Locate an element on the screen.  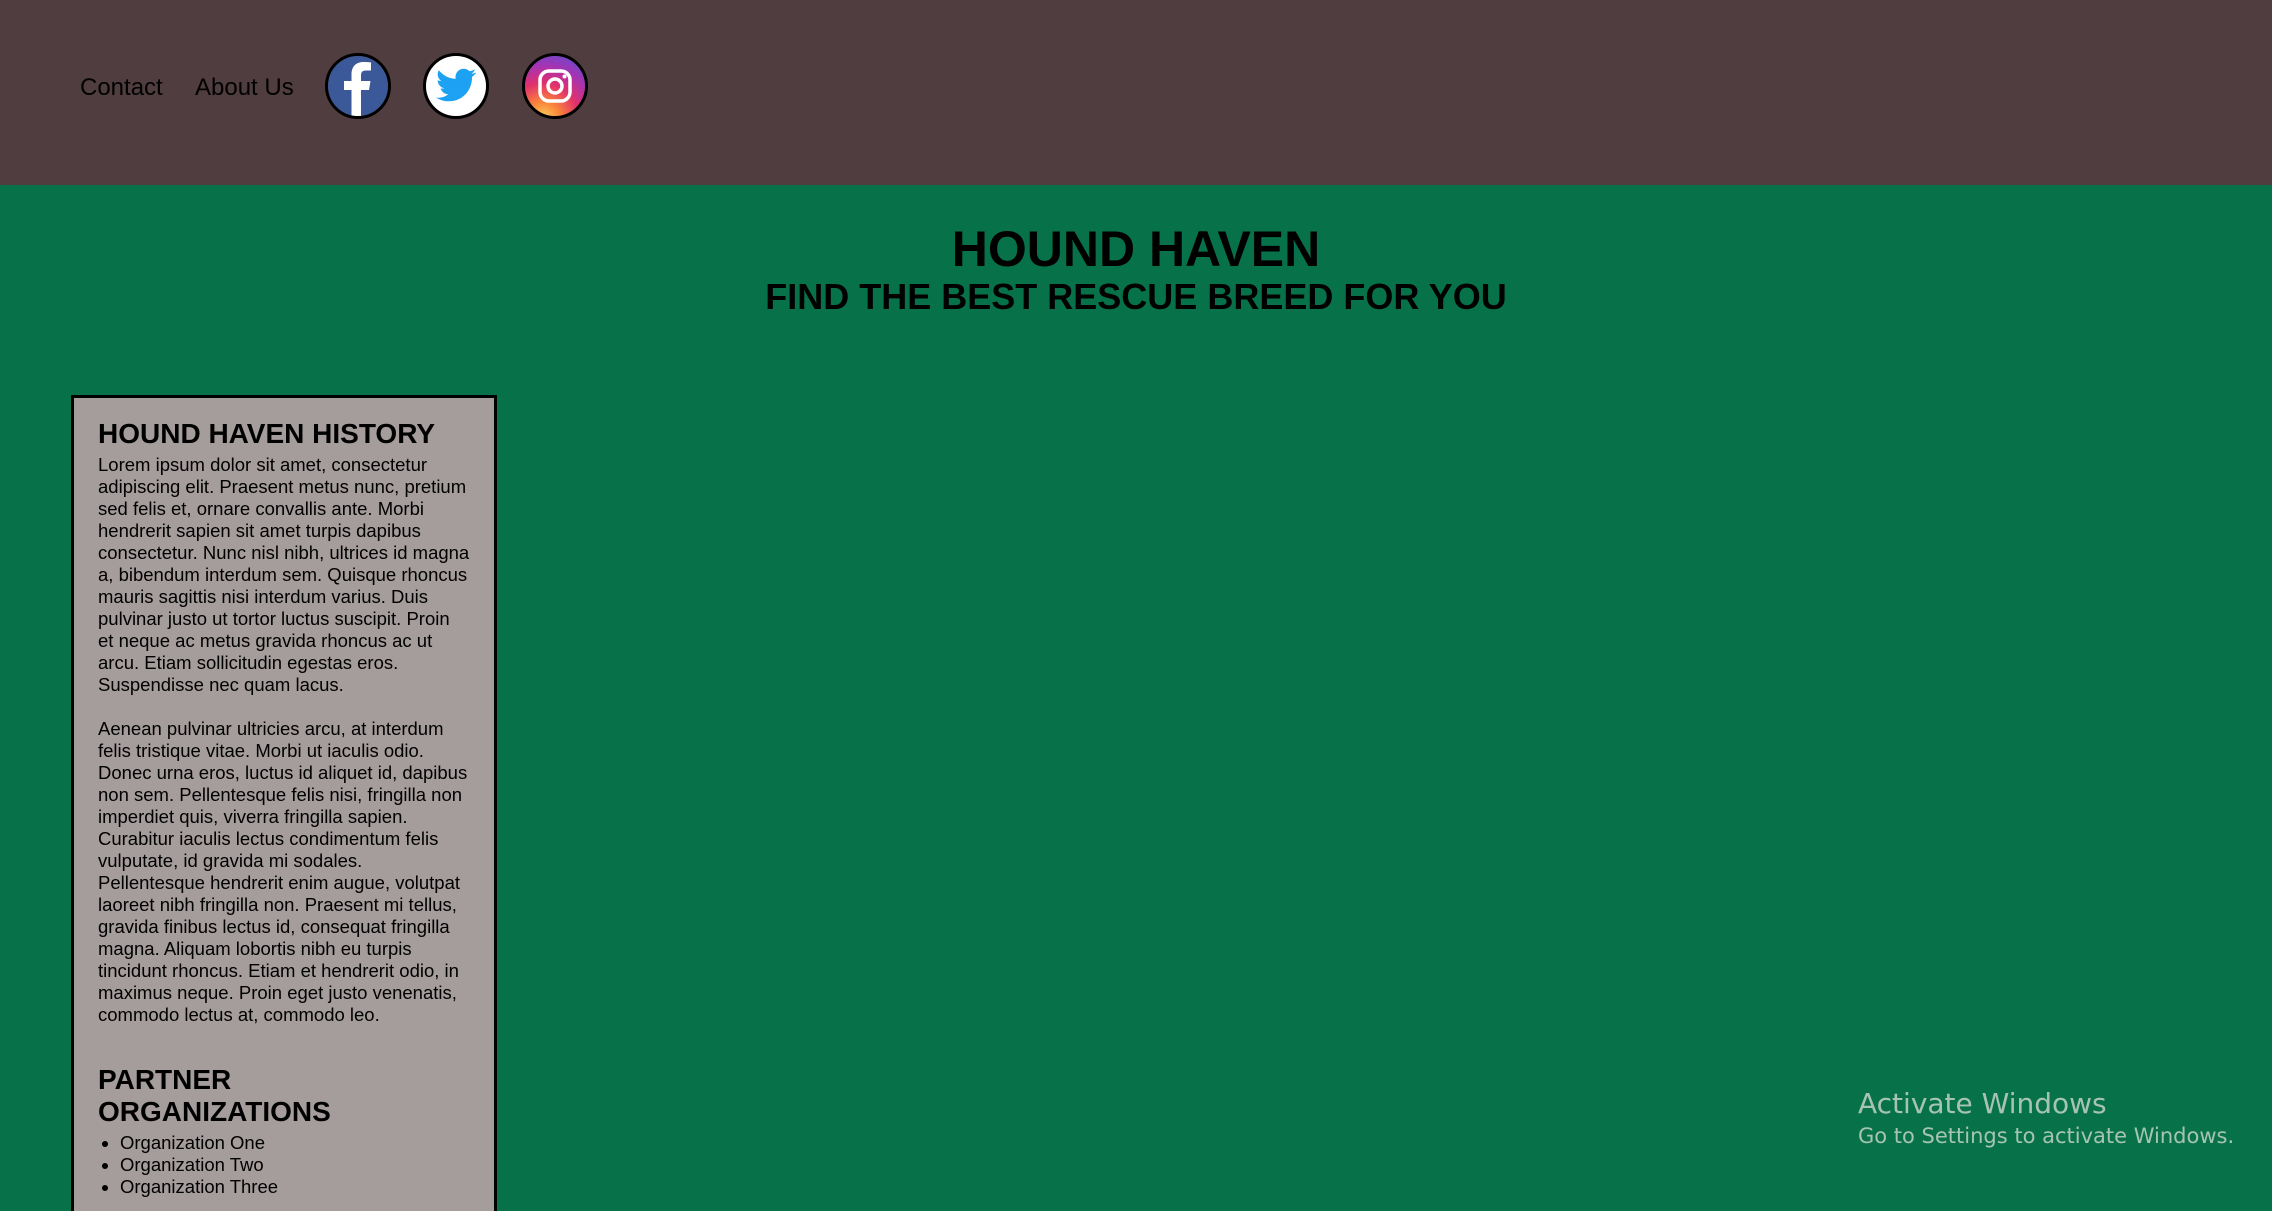
partner-item: Organization Two is located at coordinates (295, 1165).